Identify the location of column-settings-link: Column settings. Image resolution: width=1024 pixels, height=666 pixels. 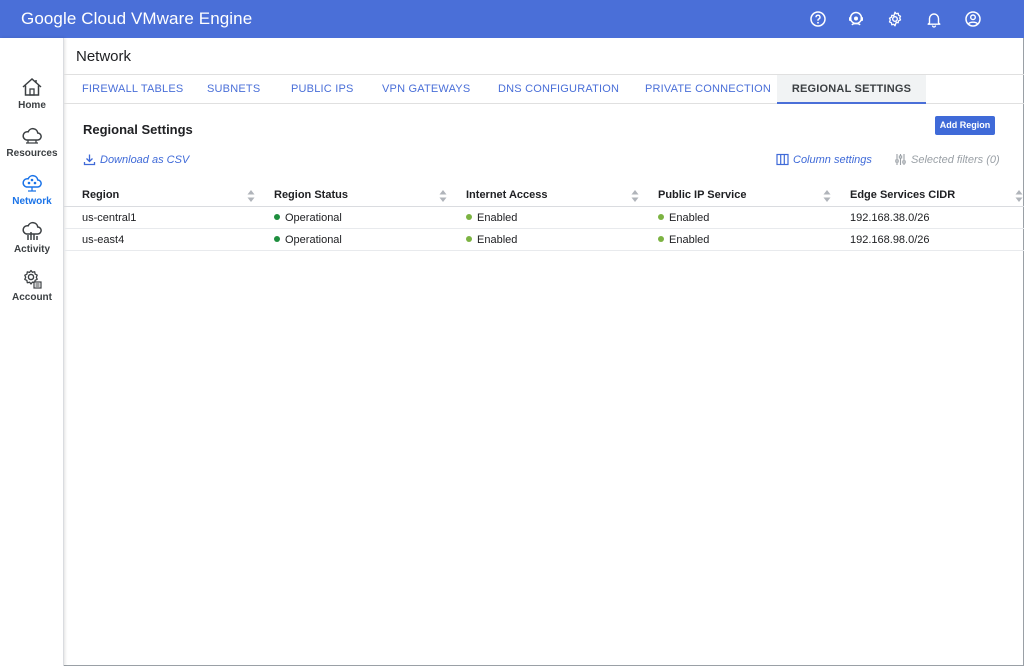
(824, 159).